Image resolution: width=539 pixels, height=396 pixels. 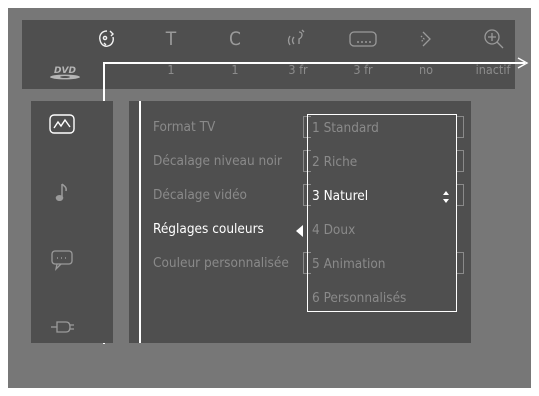 I want to click on title-icon: T, so click(x=171, y=39).